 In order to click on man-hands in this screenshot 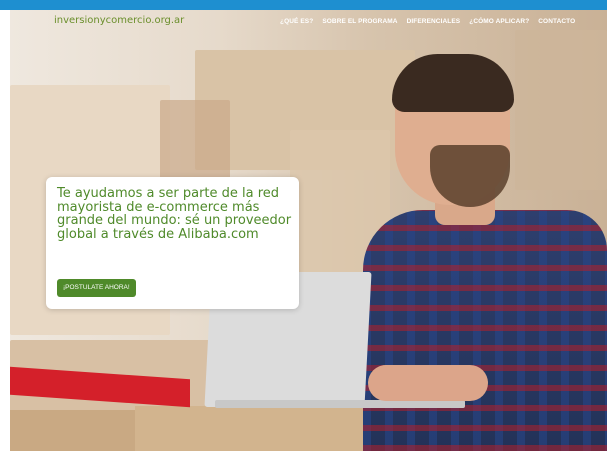, I will do `click(428, 383)`.